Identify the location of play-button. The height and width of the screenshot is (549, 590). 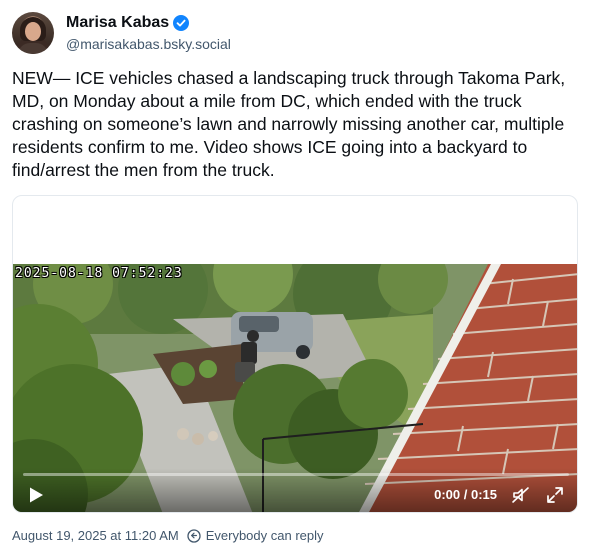
(36, 495).